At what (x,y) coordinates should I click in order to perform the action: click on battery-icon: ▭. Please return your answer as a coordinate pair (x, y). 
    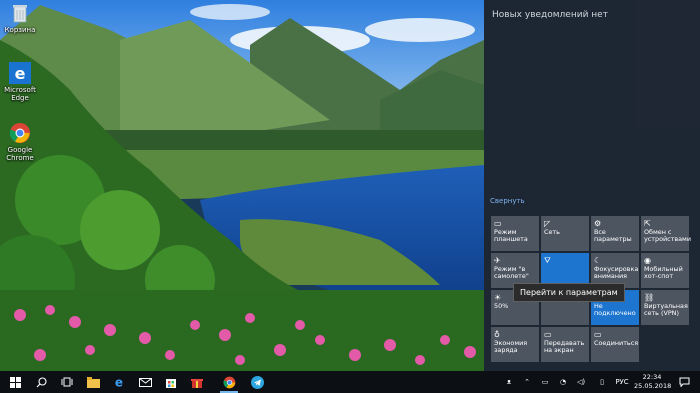
    Looking at the image, I should click on (545, 382).